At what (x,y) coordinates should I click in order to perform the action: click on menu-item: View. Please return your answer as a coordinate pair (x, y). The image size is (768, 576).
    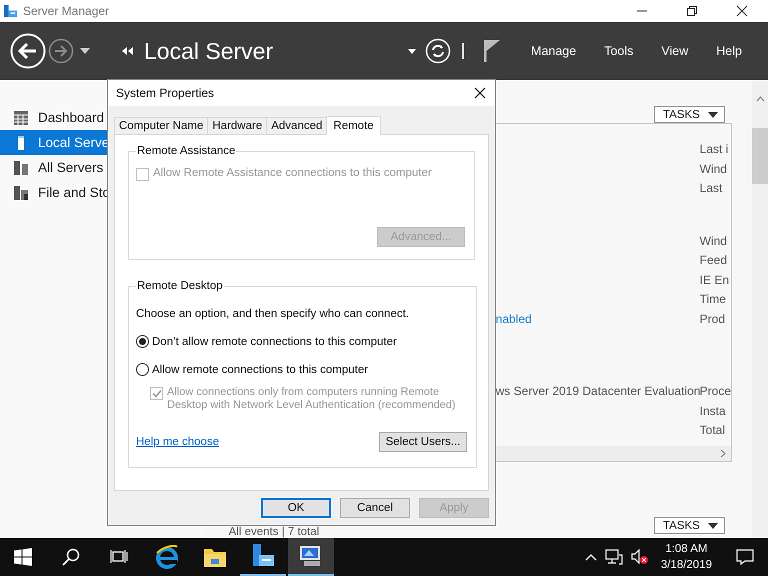
    Looking at the image, I should click on (674, 51).